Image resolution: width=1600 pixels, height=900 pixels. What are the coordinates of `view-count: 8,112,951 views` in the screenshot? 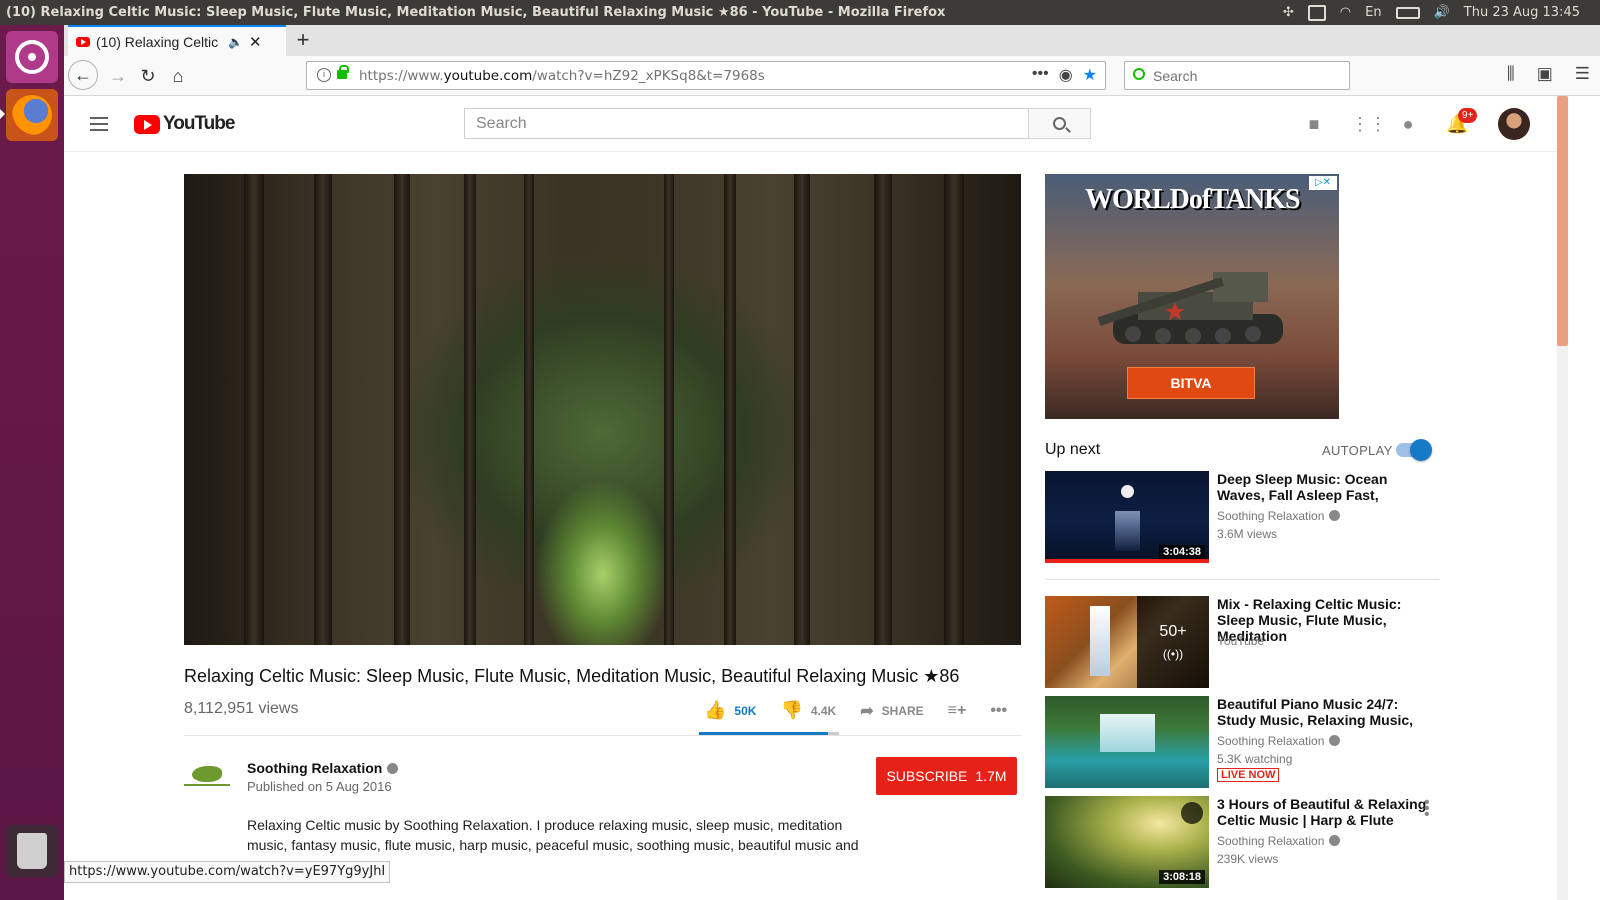 It's located at (241, 708).